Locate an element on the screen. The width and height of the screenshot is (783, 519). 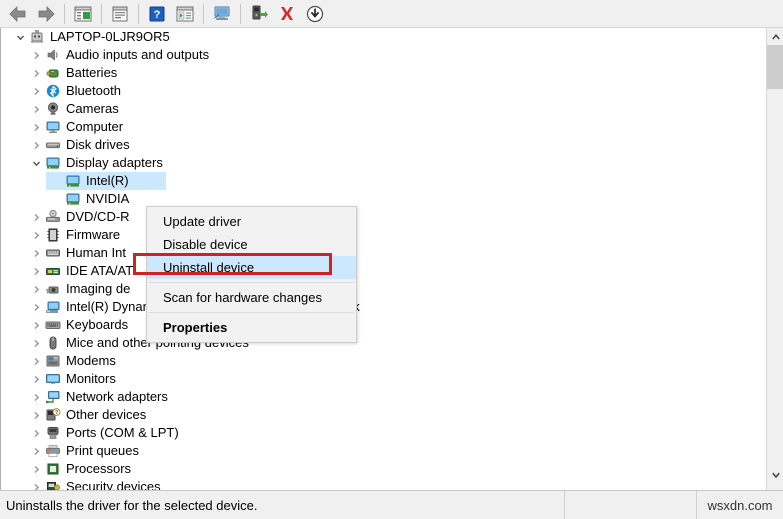
tree-item-label: Disk drives is located at coordinates (98, 144).